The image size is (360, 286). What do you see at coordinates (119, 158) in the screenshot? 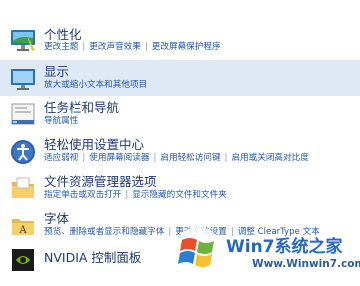
I see `link-screen-reader: 使用屏幕阅读器` at bounding box center [119, 158].